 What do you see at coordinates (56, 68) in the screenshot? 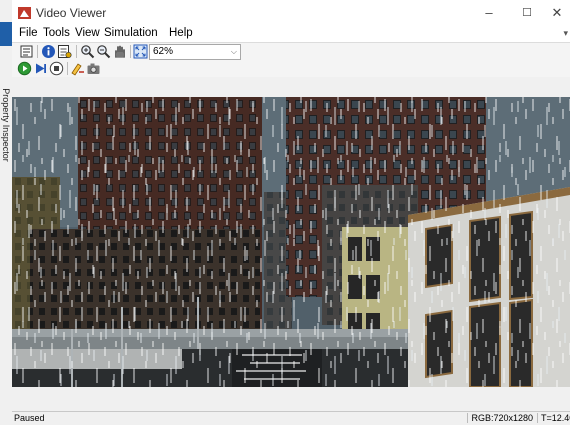
I see `stop-icon` at bounding box center [56, 68].